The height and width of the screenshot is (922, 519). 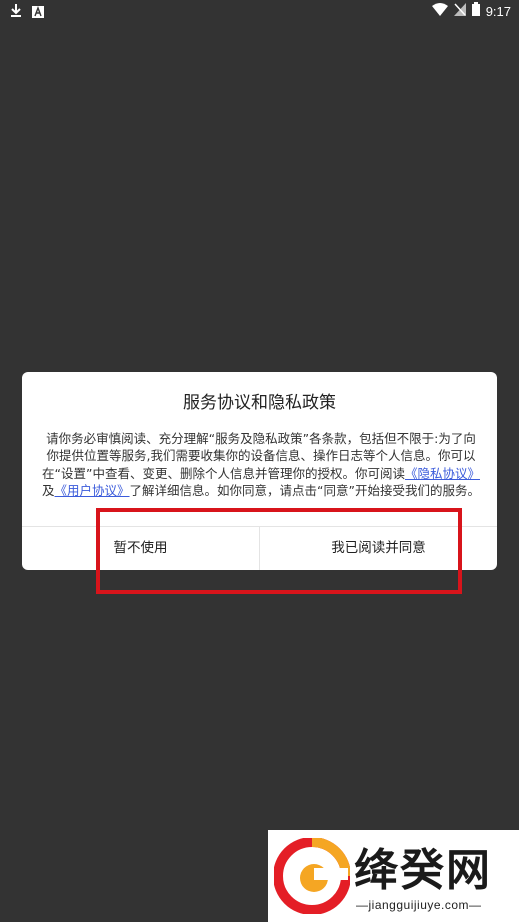 I want to click on body-connector: 及, so click(x=48, y=491).